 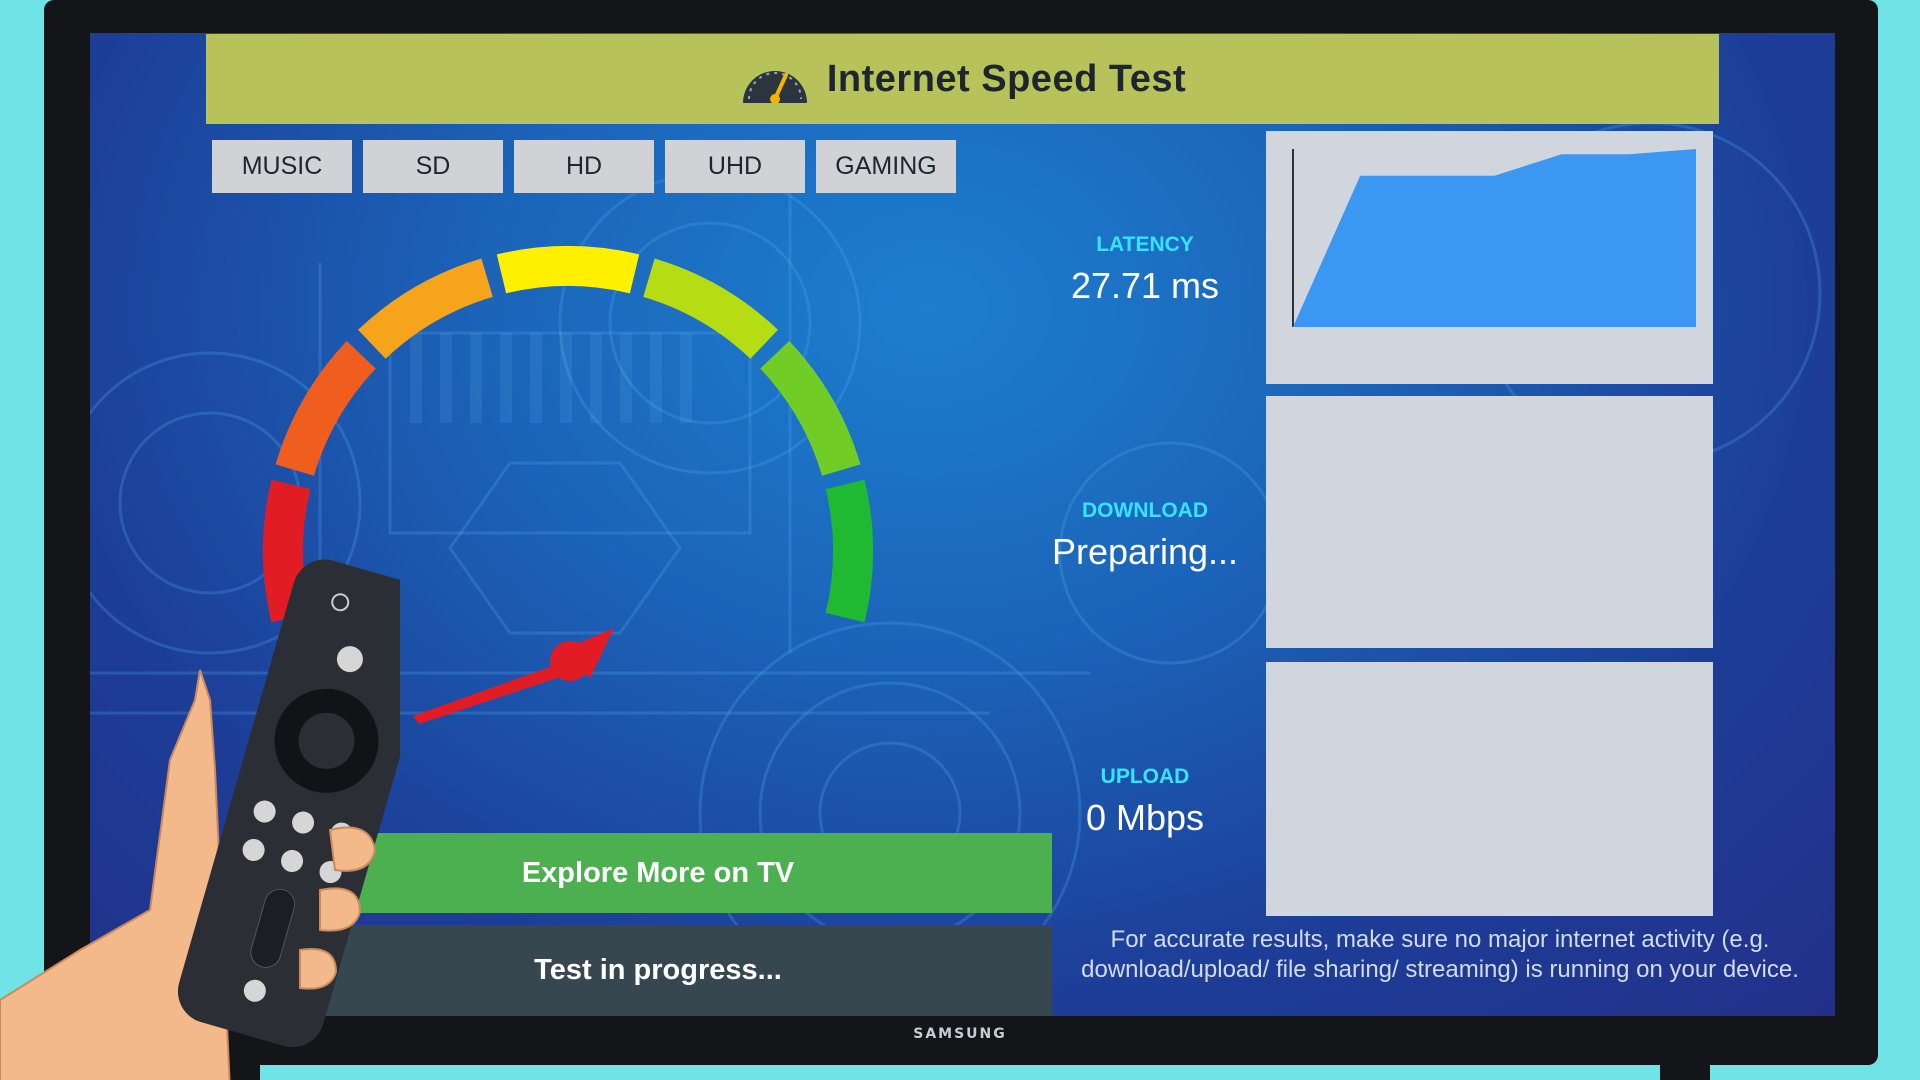 What do you see at coordinates (513, 676) in the screenshot?
I see `gauge-needle` at bounding box center [513, 676].